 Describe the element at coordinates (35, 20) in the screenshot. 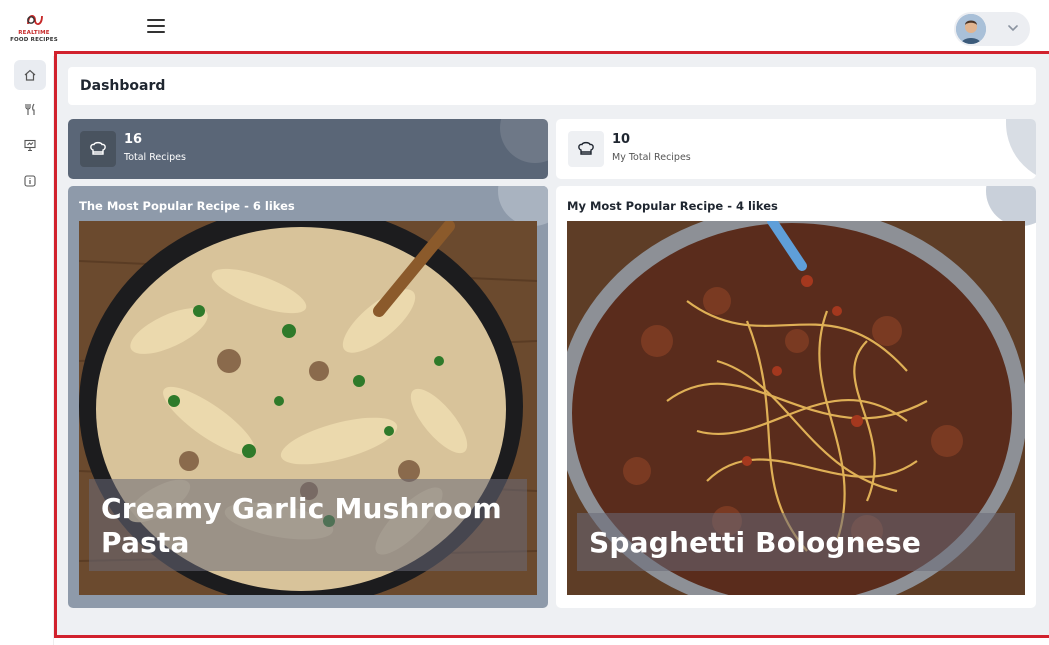

I see `logo-icon` at that location.